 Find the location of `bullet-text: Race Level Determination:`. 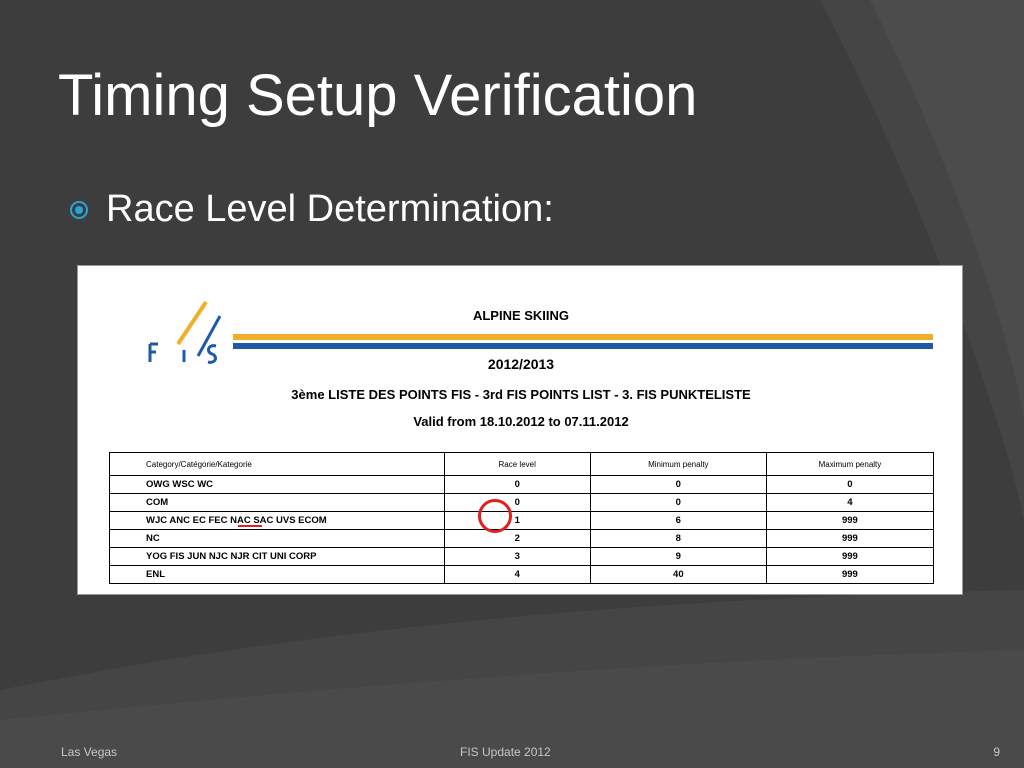

bullet-text: Race Level Determination: is located at coordinates (330, 209).